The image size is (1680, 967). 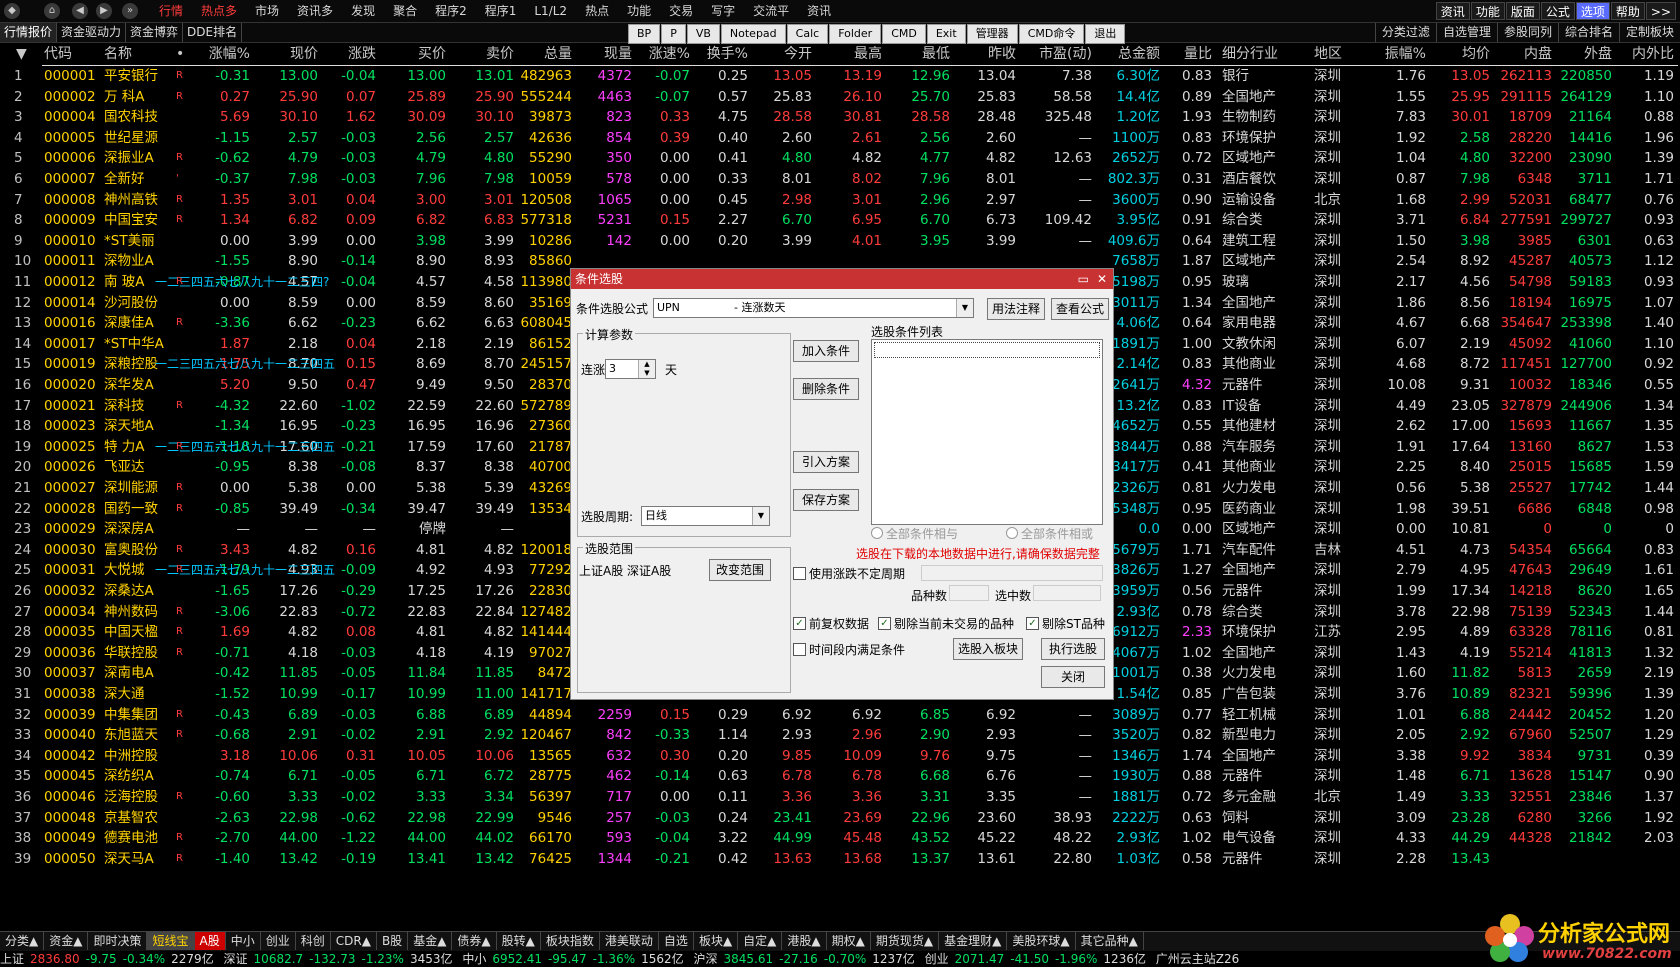 What do you see at coordinates (171, 11) in the screenshot?
I see `menu-item: 行情` at bounding box center [171, 11].